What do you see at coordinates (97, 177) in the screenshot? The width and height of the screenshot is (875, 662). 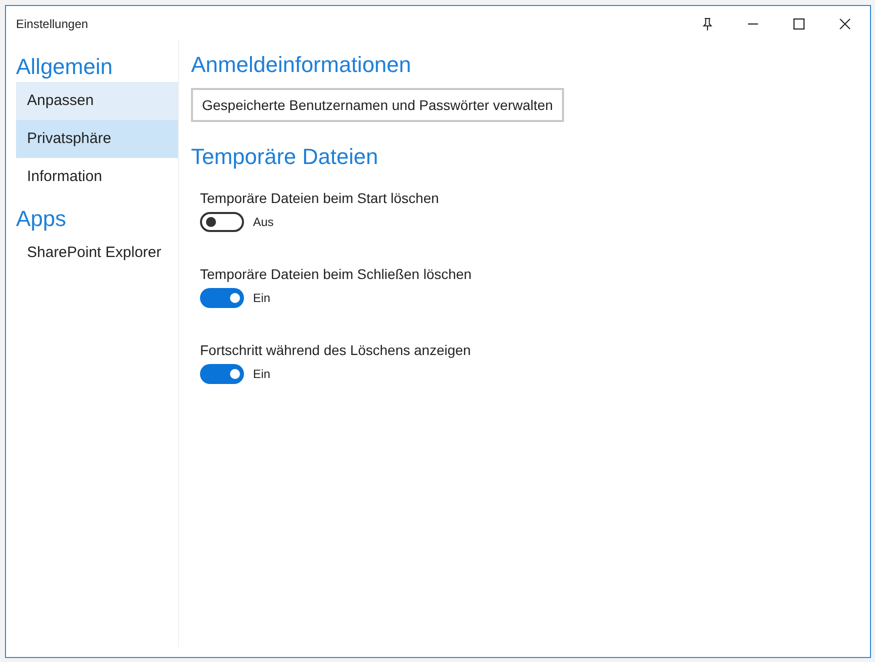 I see `sidebar-item: Information` at bounding box center [97, 177].